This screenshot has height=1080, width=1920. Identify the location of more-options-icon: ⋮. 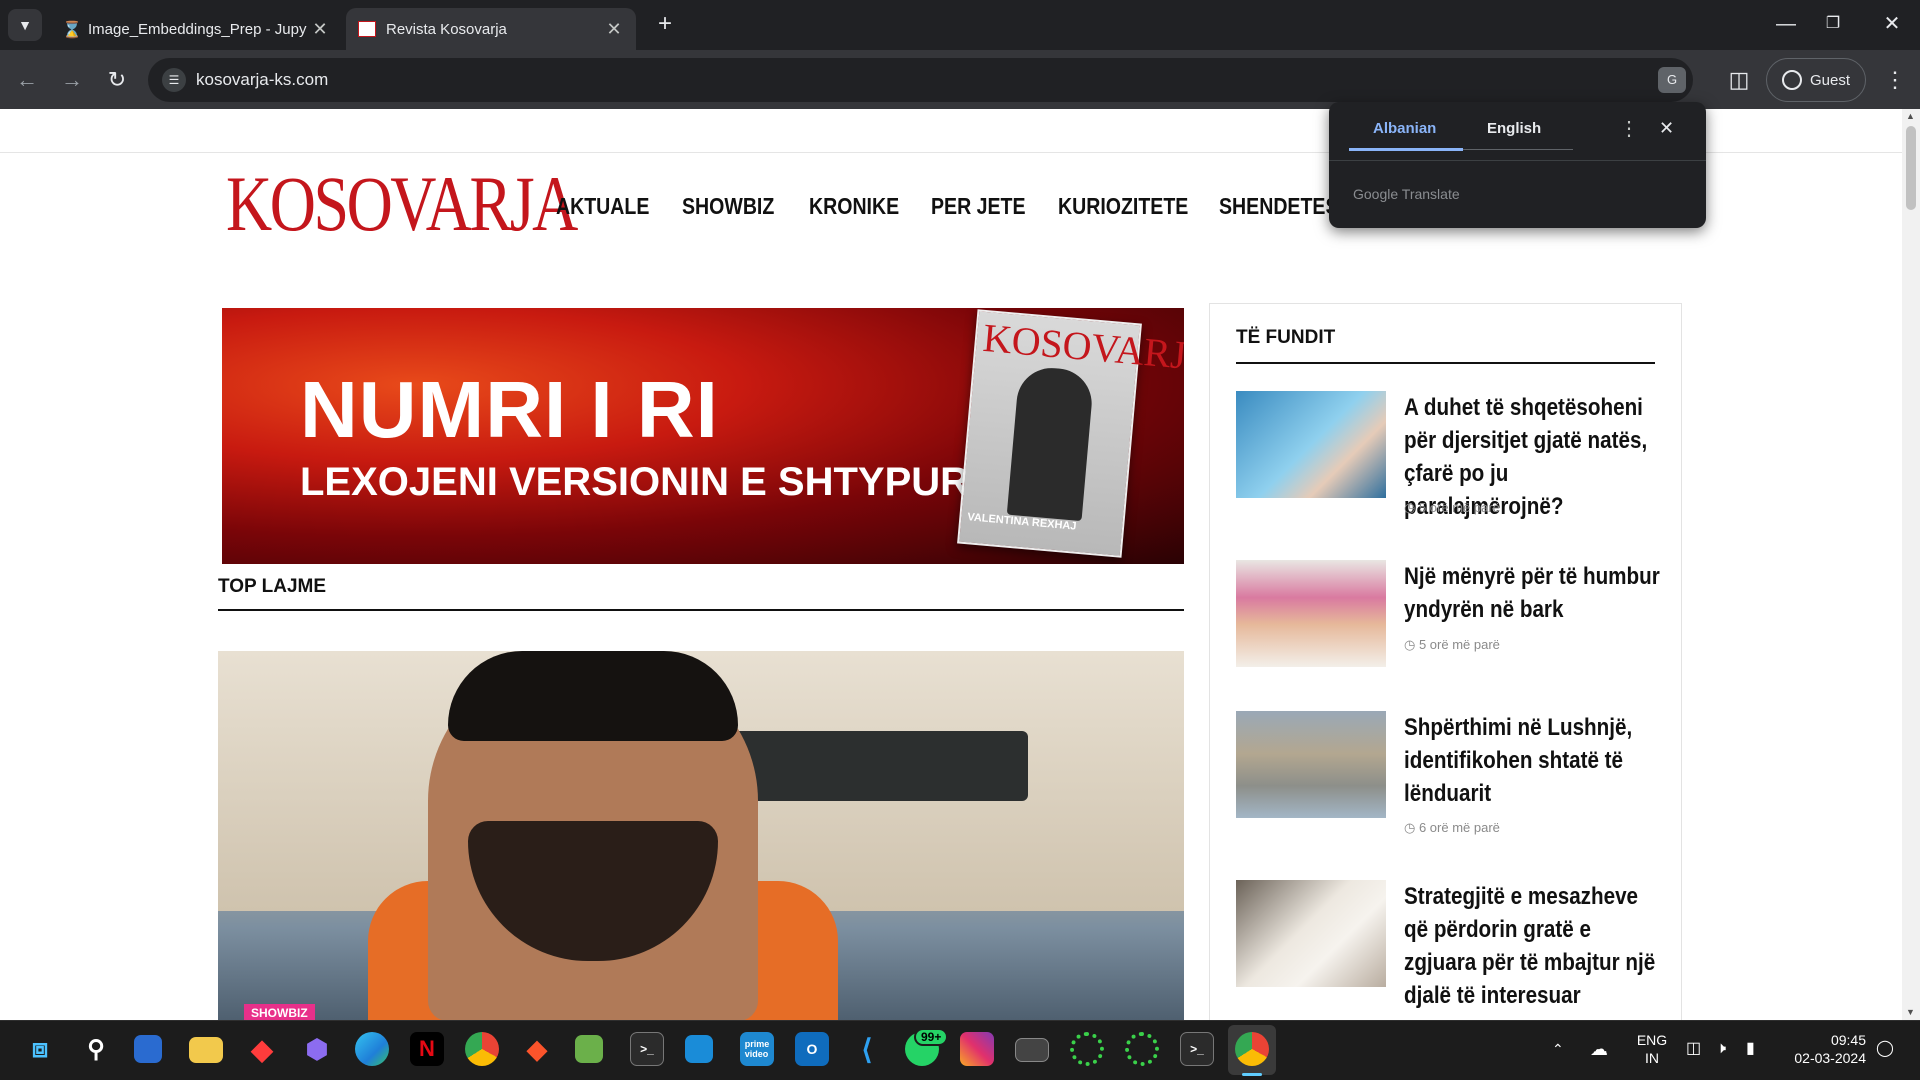
(1629, 128).